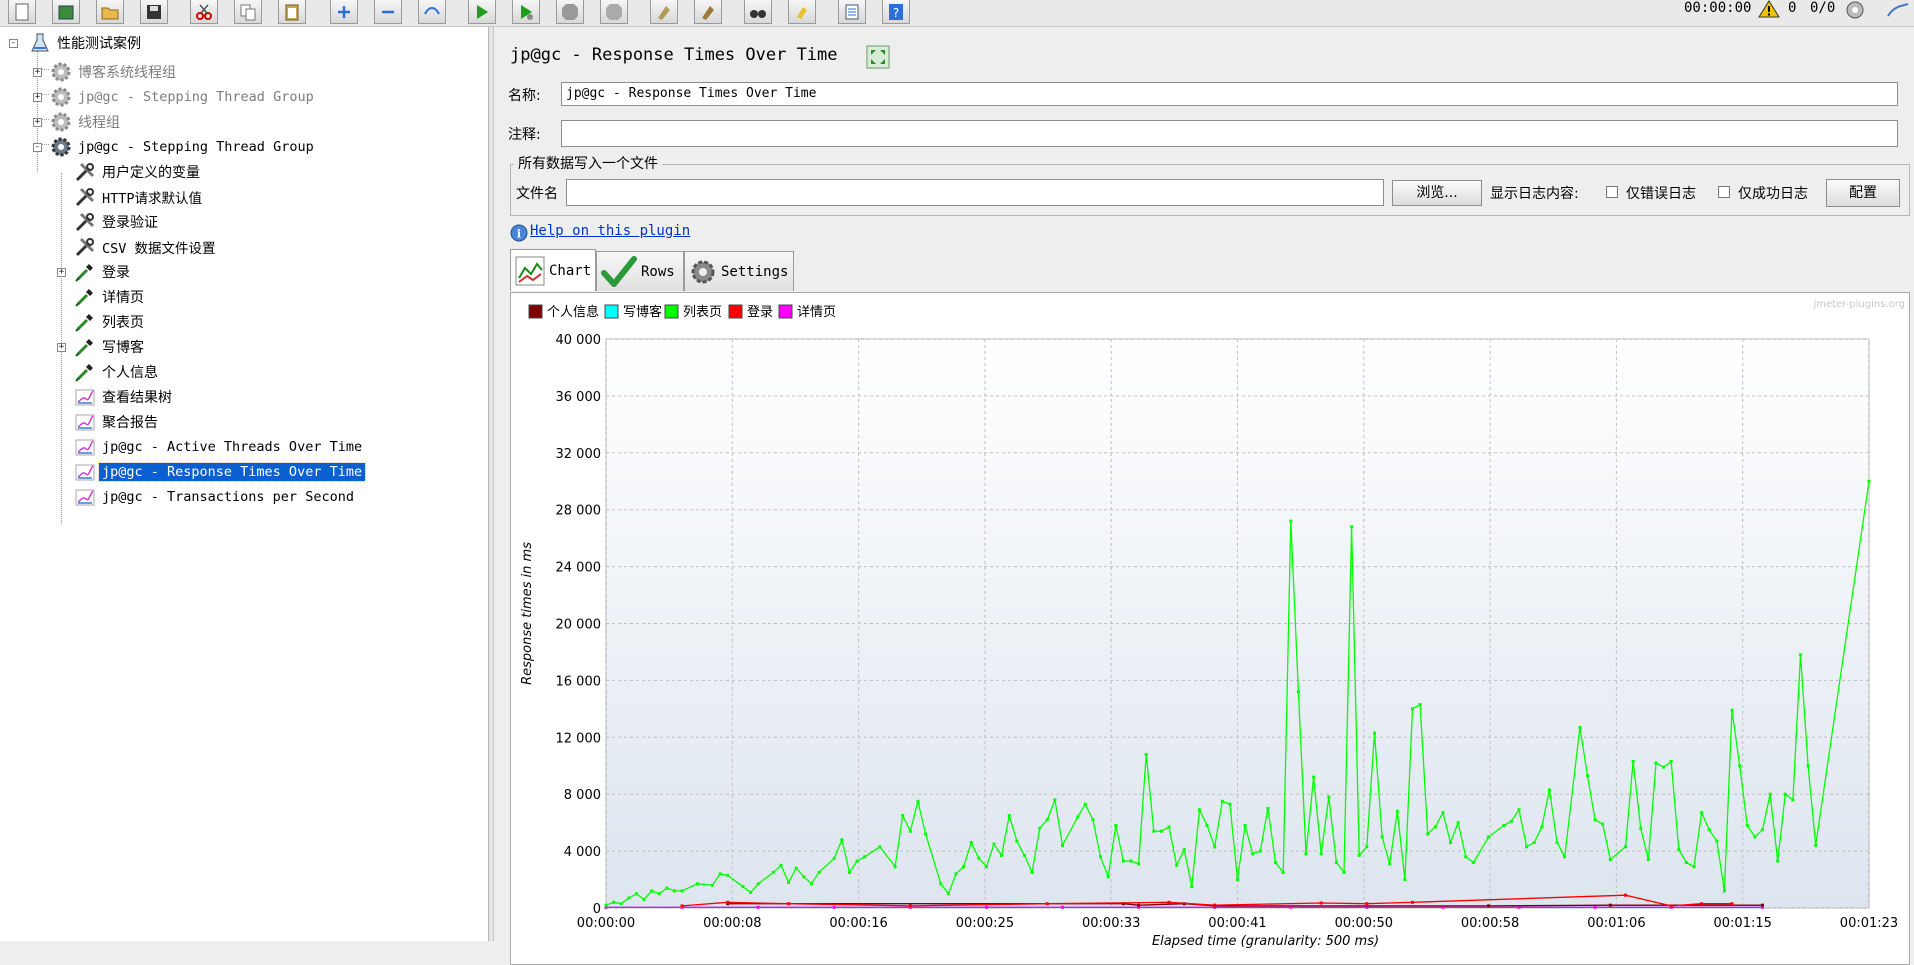  I want to click on thread-group-icon, so click(61, 97).